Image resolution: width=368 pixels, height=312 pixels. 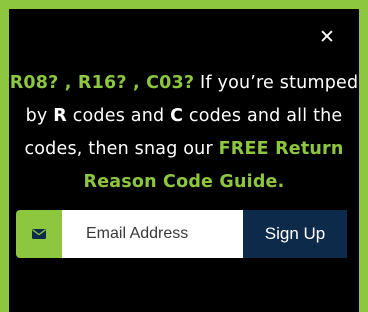 I want to click on signup-form: Sign Up, so click(x=181, y=234).